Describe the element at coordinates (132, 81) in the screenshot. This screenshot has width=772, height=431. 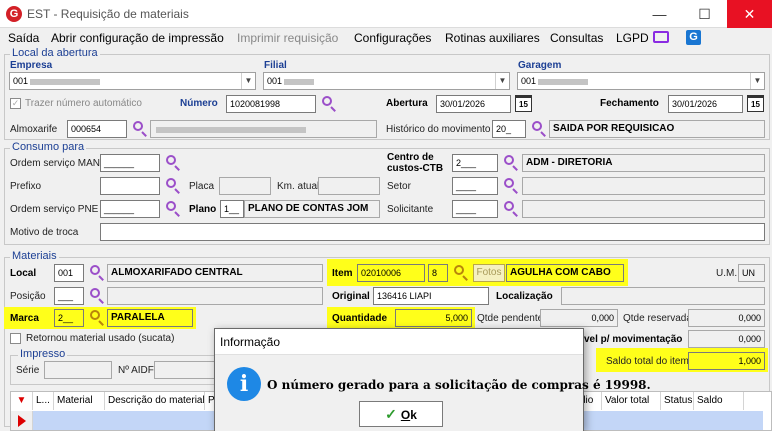
I see `empresa-select: 001 ▼` at that location.